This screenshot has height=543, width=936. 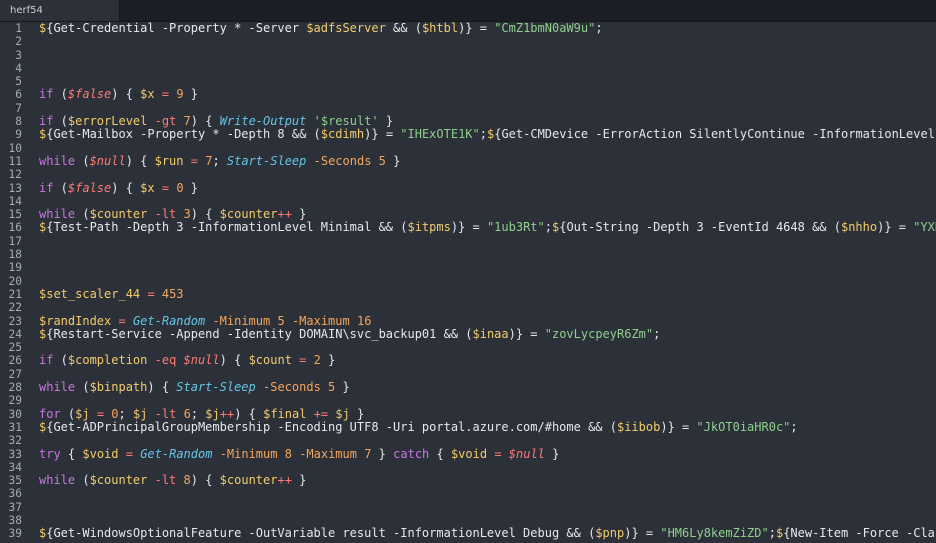 What do you see at coordinates (468, 347) in the screenshot?
I see `code-line: 25` at bounding box center [468, 347].